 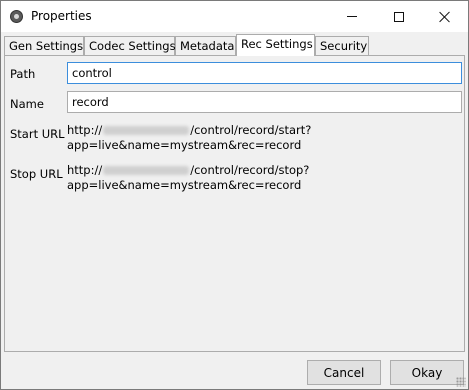 I want to click on window-title: Properties, so click(x=61, y=16).